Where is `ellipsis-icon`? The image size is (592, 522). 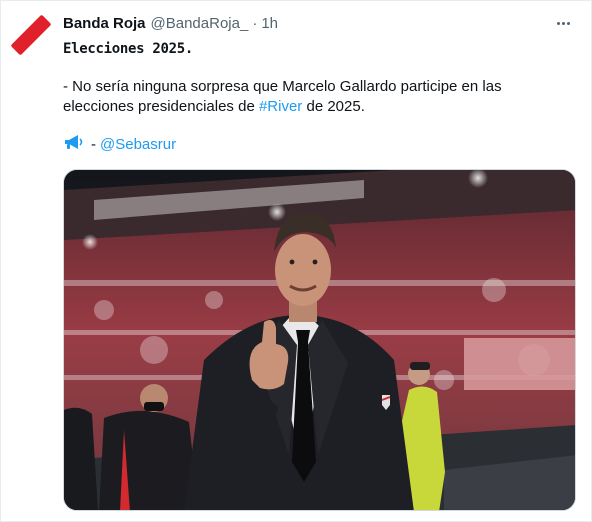 ellipsis-icon is located at coordinates (563, 23).